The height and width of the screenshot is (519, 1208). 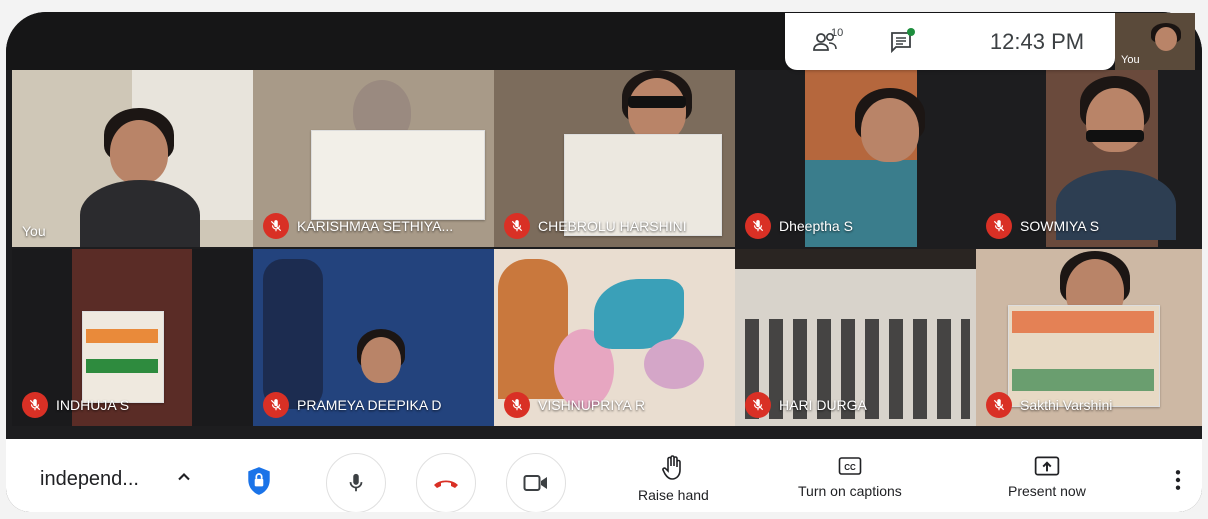 I want to click on more-vert-icon, so click(x=1178, y=482).